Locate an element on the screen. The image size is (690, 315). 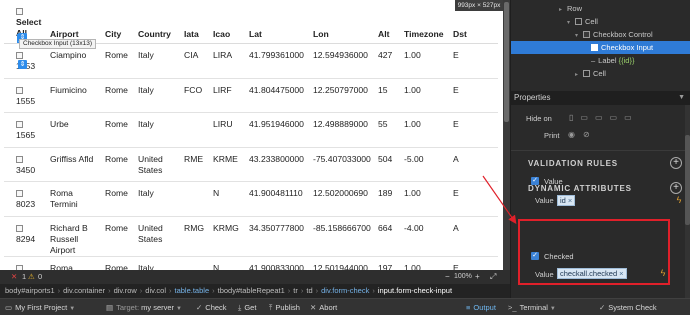
col-lon: Lon is located at coordinates (345, 25).